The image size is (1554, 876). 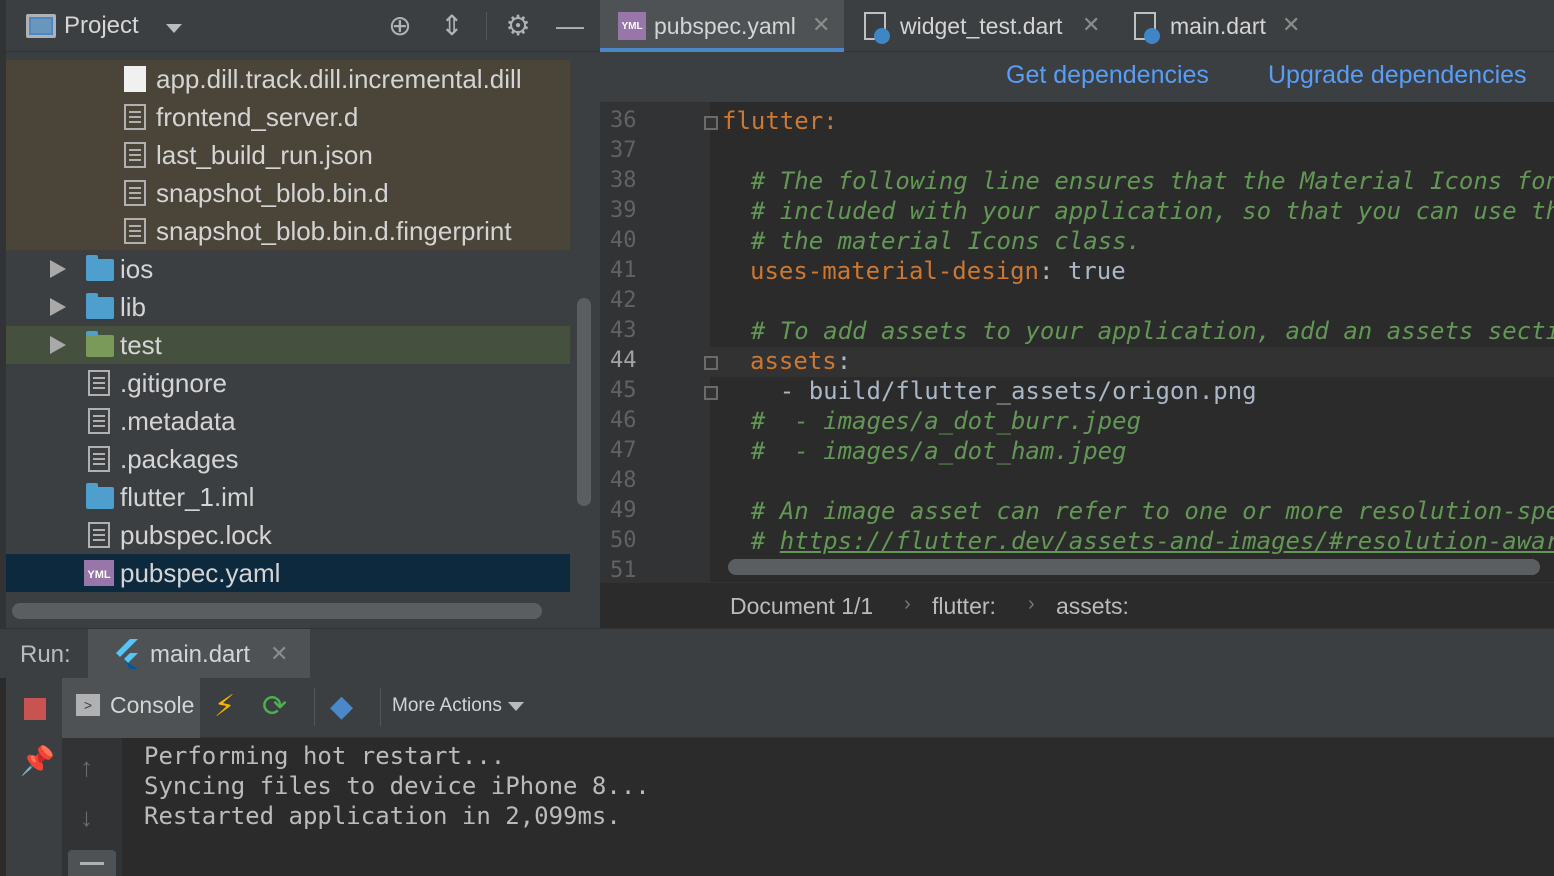 What do you see at coordinates (86, 817) in the screenshot?
I see `arrow-down-icon: ↓` at bounding box center [86, 817].